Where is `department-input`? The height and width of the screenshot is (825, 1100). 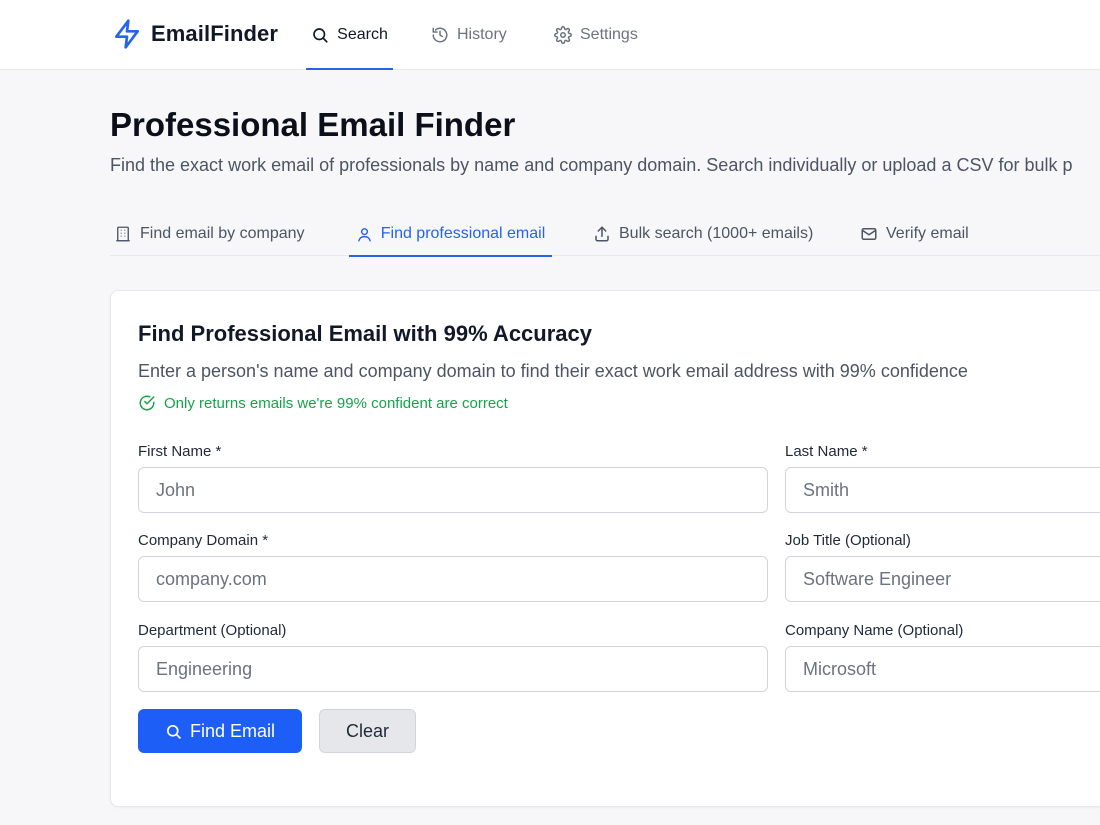
department-input is located at coordinates (453, 669).